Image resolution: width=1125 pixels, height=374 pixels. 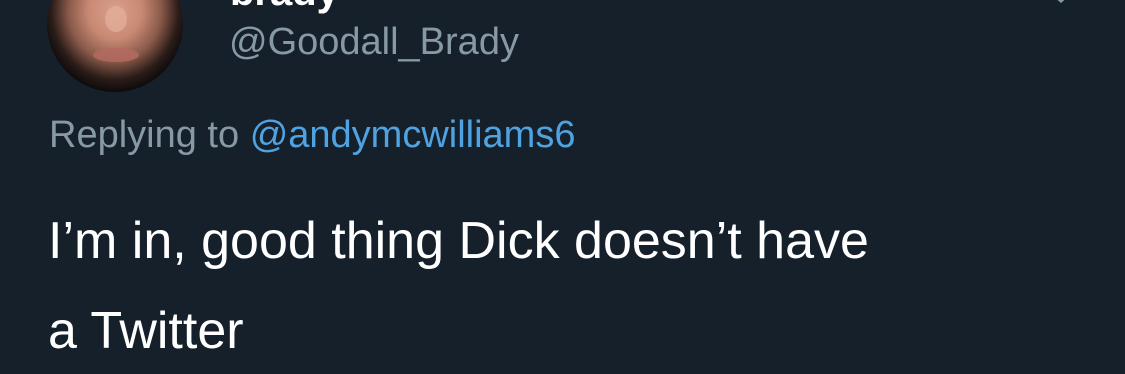 I want to click on user-handle: @Goodall_Brady, so click(x=374, y=42).